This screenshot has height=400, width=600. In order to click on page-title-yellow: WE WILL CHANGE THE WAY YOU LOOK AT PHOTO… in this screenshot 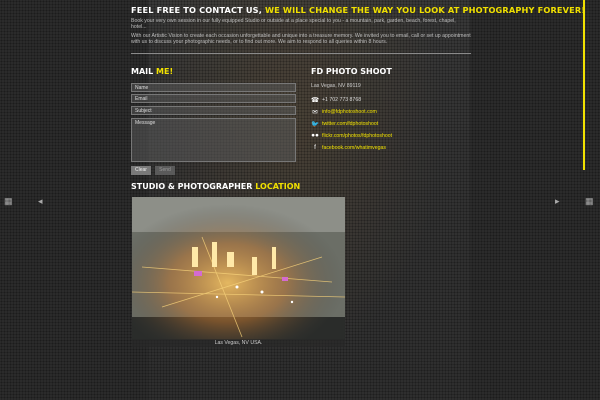, I will do `click(425, 10)`.